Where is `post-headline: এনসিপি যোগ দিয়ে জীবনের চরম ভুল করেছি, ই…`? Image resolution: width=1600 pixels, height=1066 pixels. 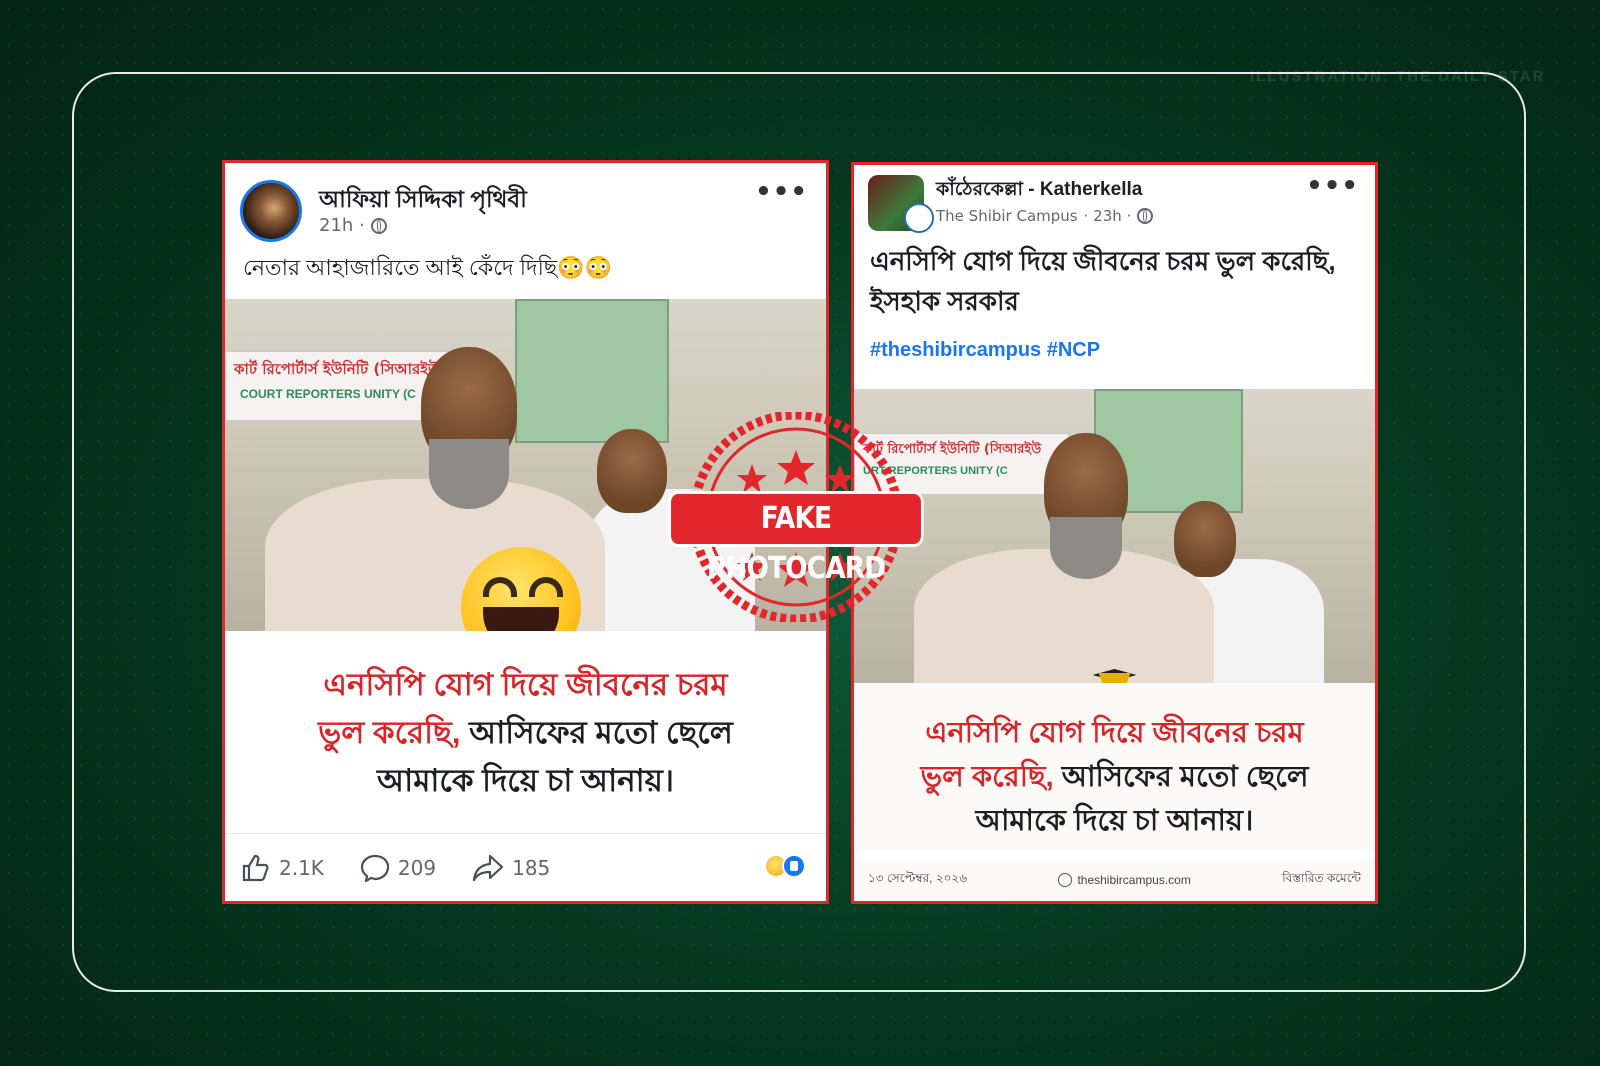 post-headline: এনসিপি যোগ দিয়ে জীবনের চরম ভুল করেছি, ই… is located at coordinates (1103, 281).